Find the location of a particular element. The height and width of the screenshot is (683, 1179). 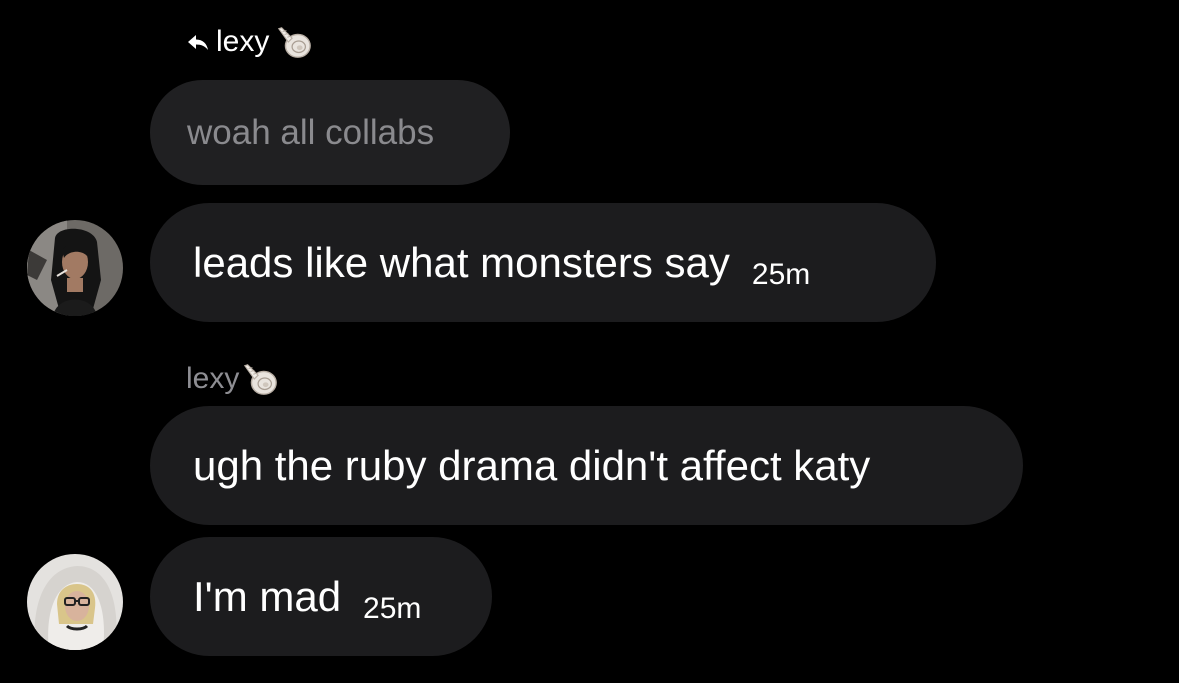

message-bubble: ugh the ruby drama didn't affect katy is located at coordinates (586, 465).